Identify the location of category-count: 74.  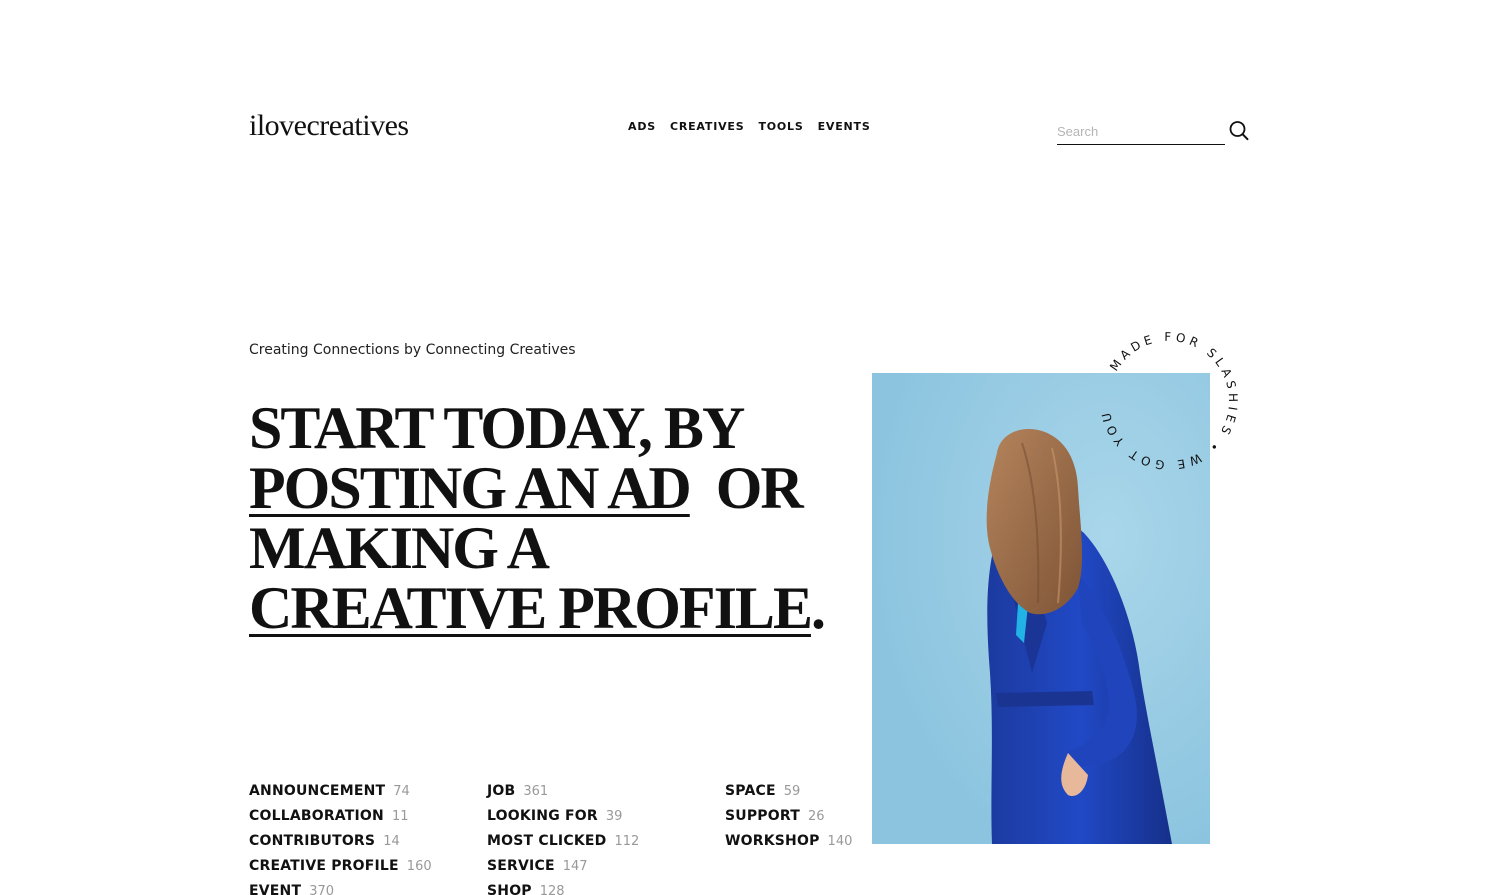
(401, 791).